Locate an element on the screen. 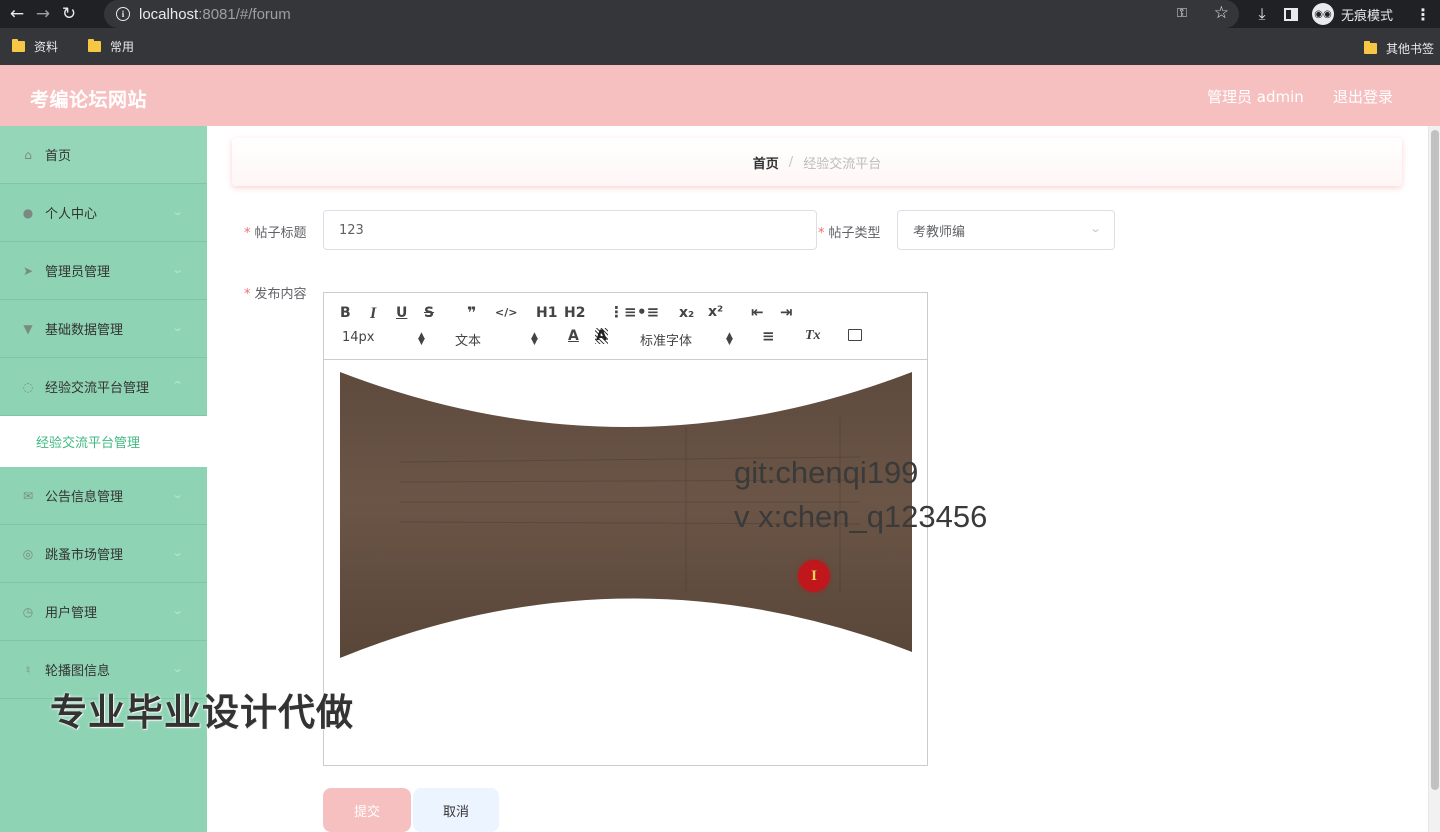 Image resolution: width=1440 pixels, height=832 pixels. header-value: 文本 is located at coordinates (468, 341).